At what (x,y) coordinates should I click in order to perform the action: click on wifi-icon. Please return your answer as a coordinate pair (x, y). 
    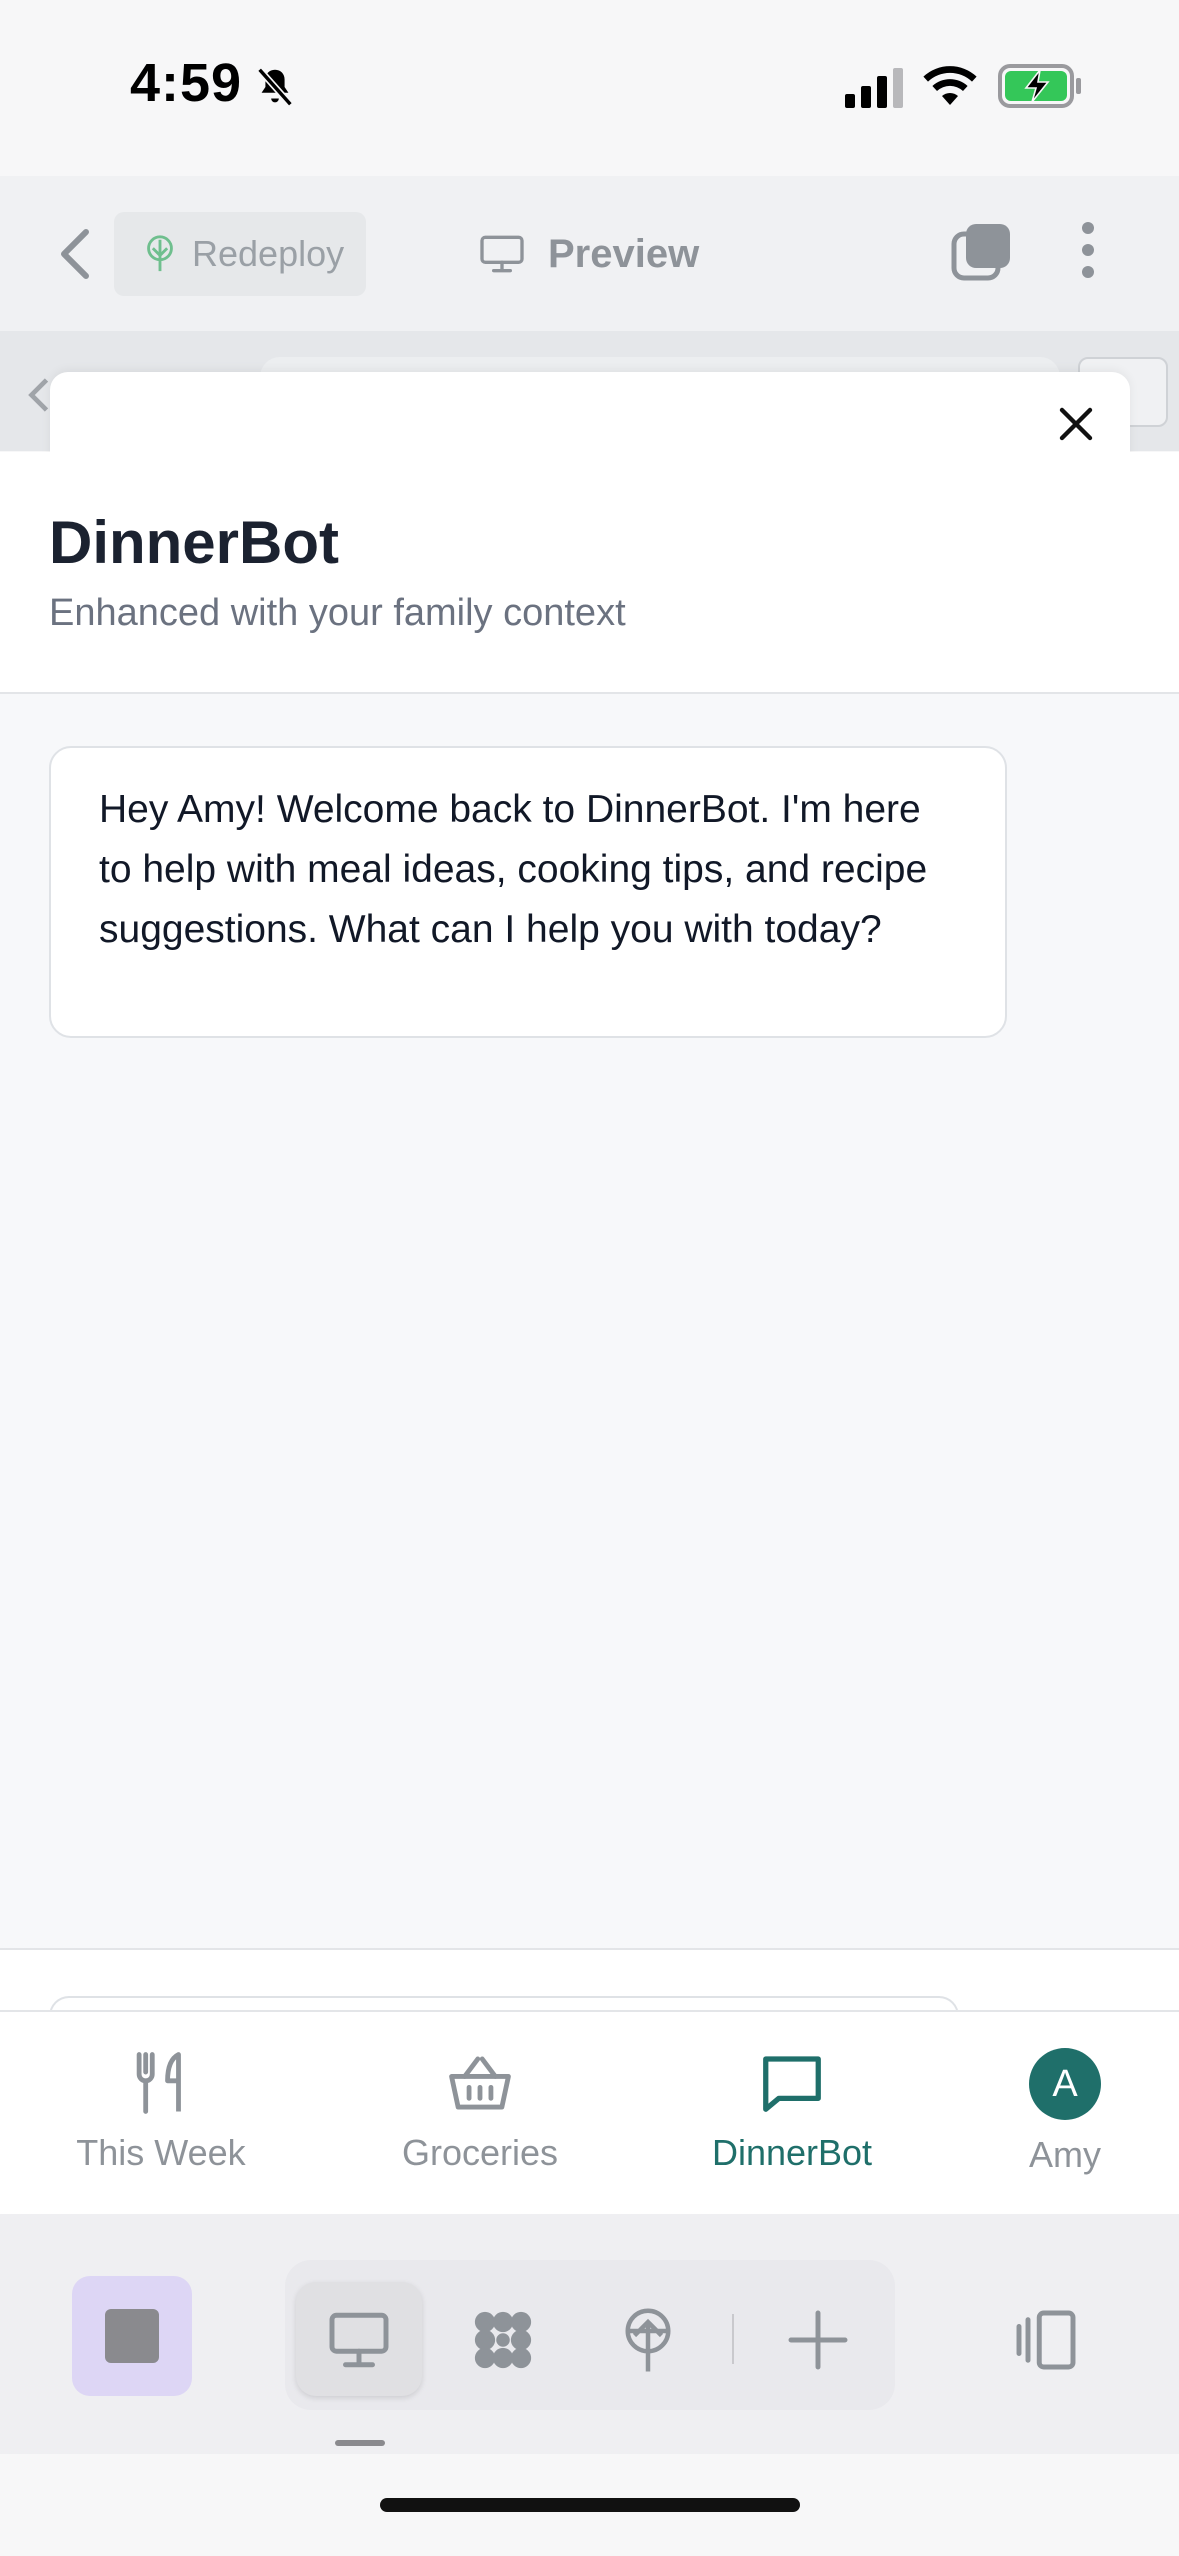
    Looking at the image, I should click on (950, 85).